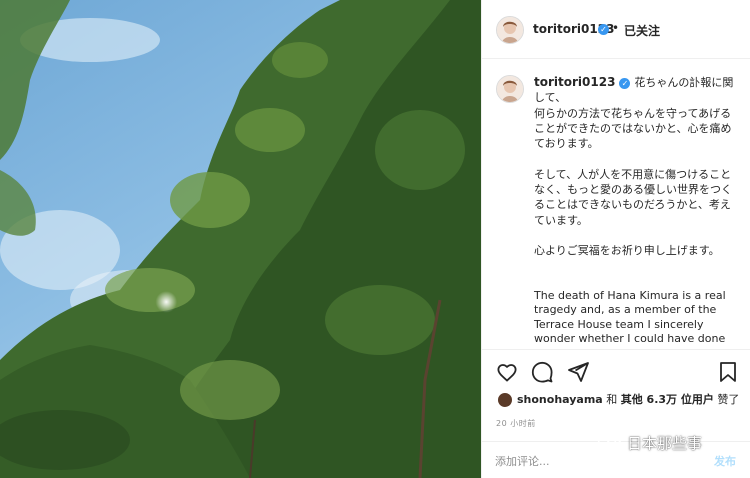 This screenshot has width=750, height=478. What do you see at coordinates (505, 400) in the screenshot?
I see `liker-avatar` at bounding box center [505, 400].